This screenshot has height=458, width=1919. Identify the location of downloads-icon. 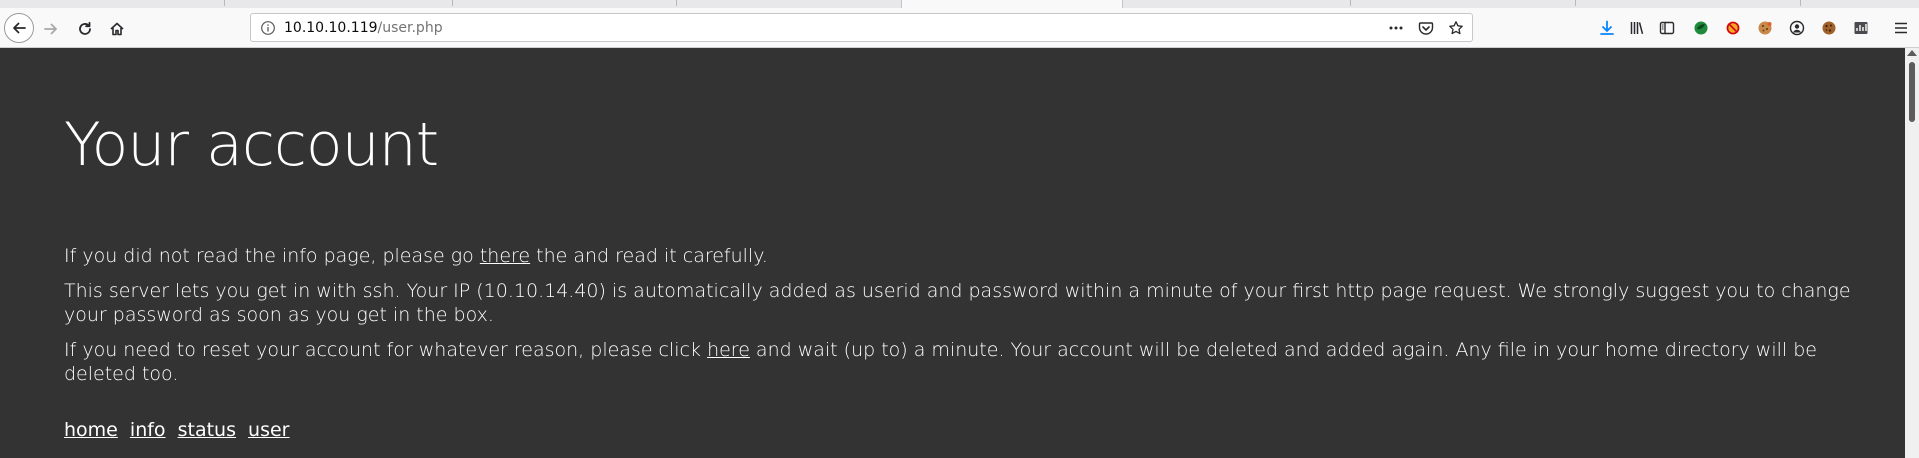
(1607, 28).